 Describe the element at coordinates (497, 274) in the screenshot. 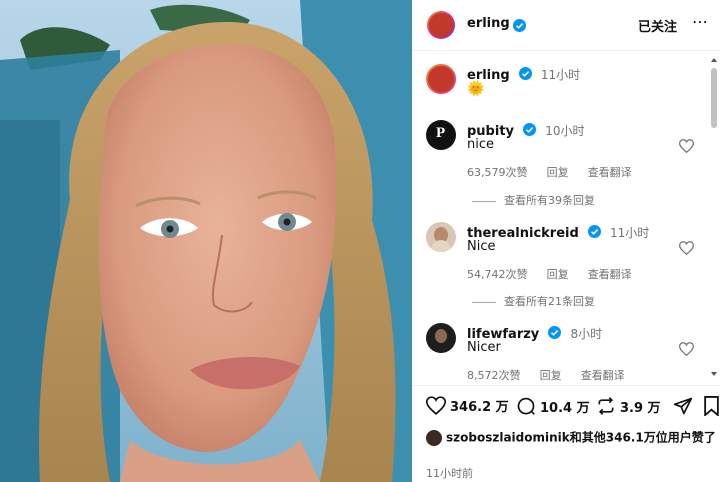

I see `comment-likes: 54,742次赞` at that location.